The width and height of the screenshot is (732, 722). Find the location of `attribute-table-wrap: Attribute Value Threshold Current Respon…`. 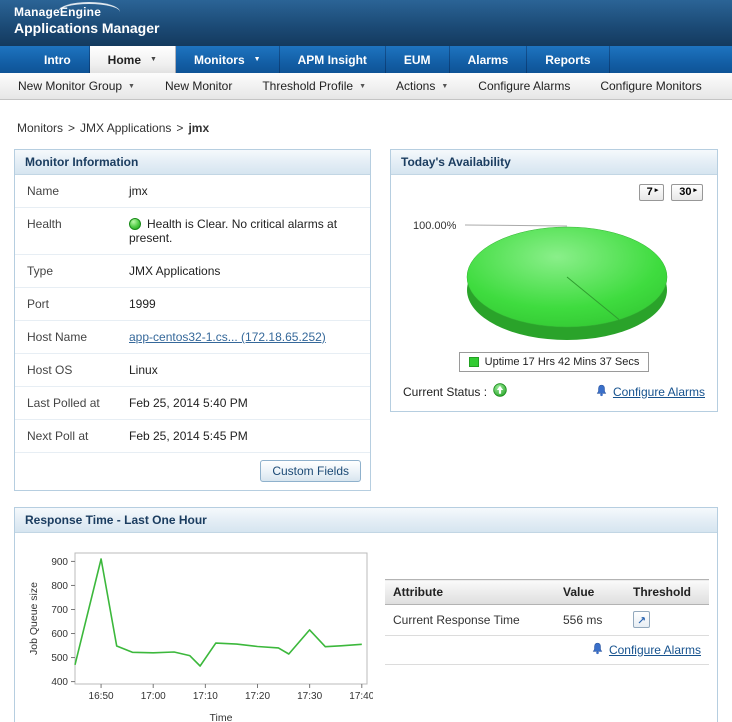

attribute-table-wrap: Attribute Value Threshold Current Respon… is located at coordinates (547, 650).